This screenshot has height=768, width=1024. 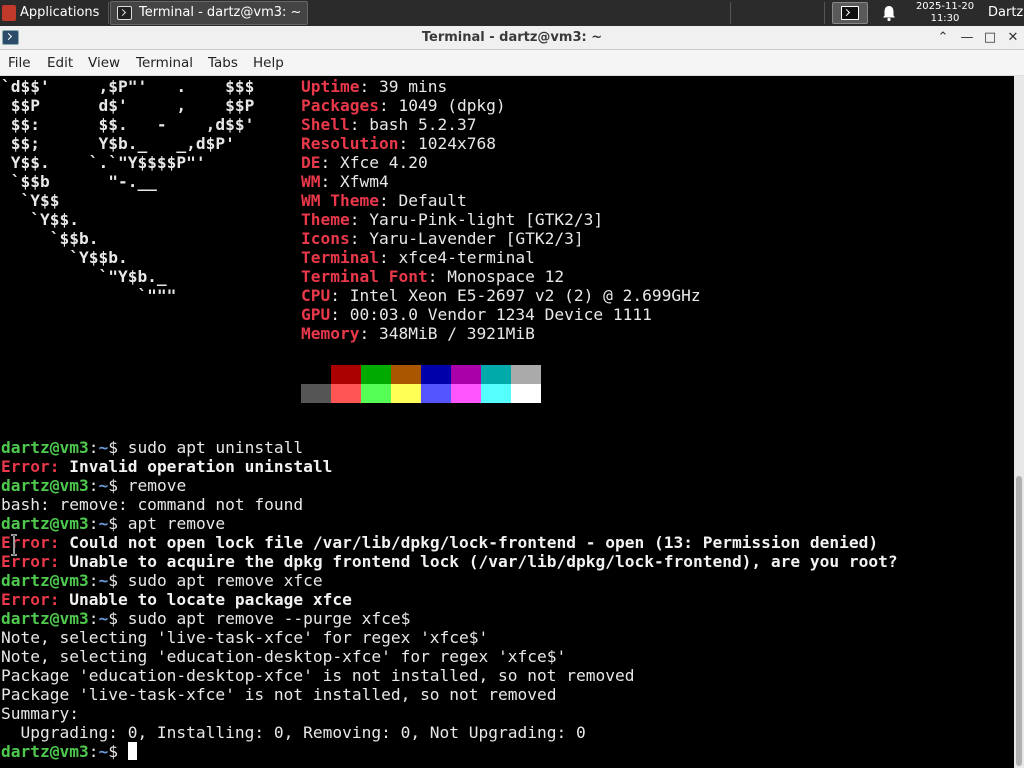 I want to click on info-value: 348MiB / 3921MiB, so click(x=456, y=333).